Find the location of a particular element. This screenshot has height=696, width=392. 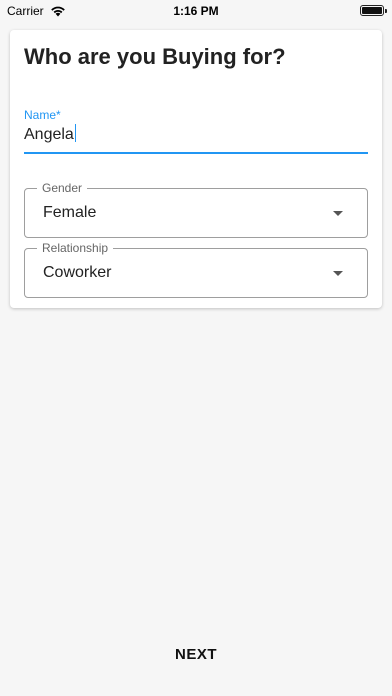

name-input-value: Angela is located at coordinates (49, 134).